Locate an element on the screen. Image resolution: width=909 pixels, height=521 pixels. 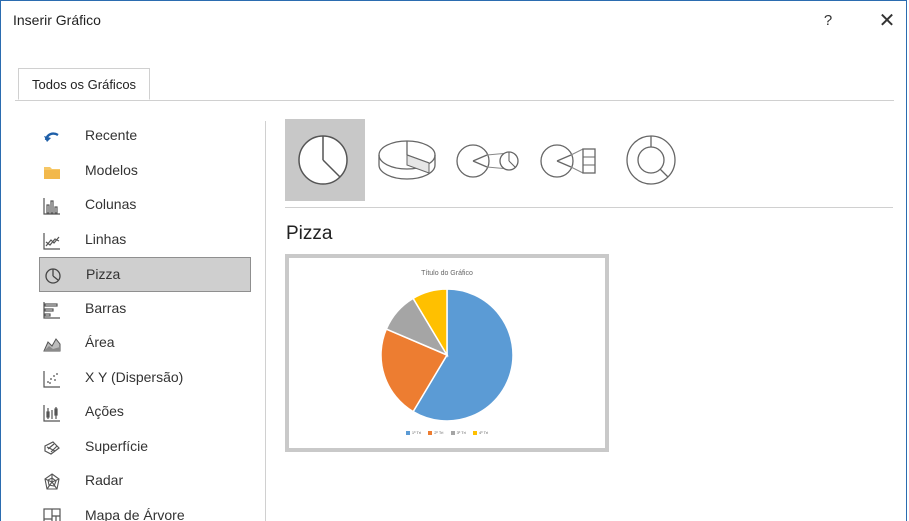
pie-icon is located at coordinates (323, 160).